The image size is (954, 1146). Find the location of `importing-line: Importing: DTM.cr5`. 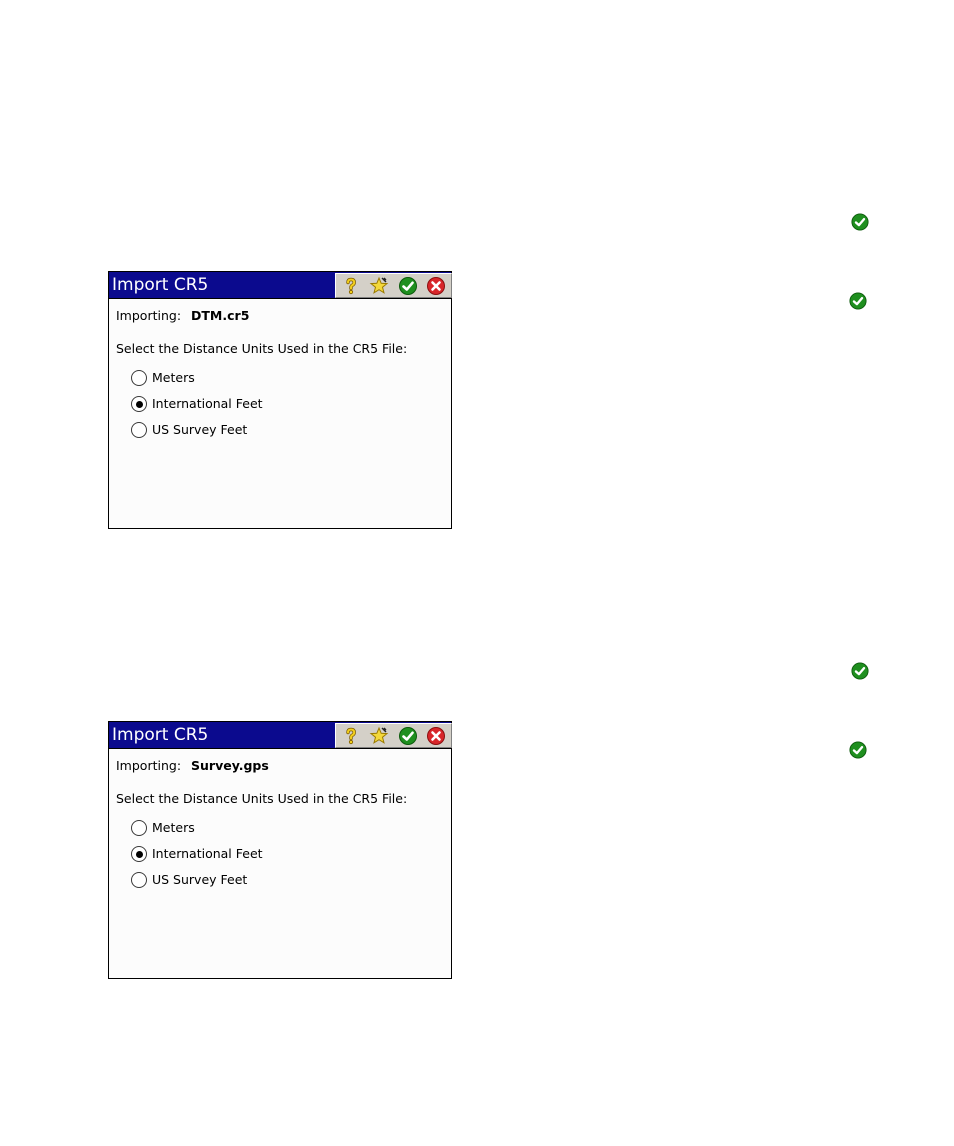

importing-line: Importing: DTM.cr5 is located at coordinates (182, 315).